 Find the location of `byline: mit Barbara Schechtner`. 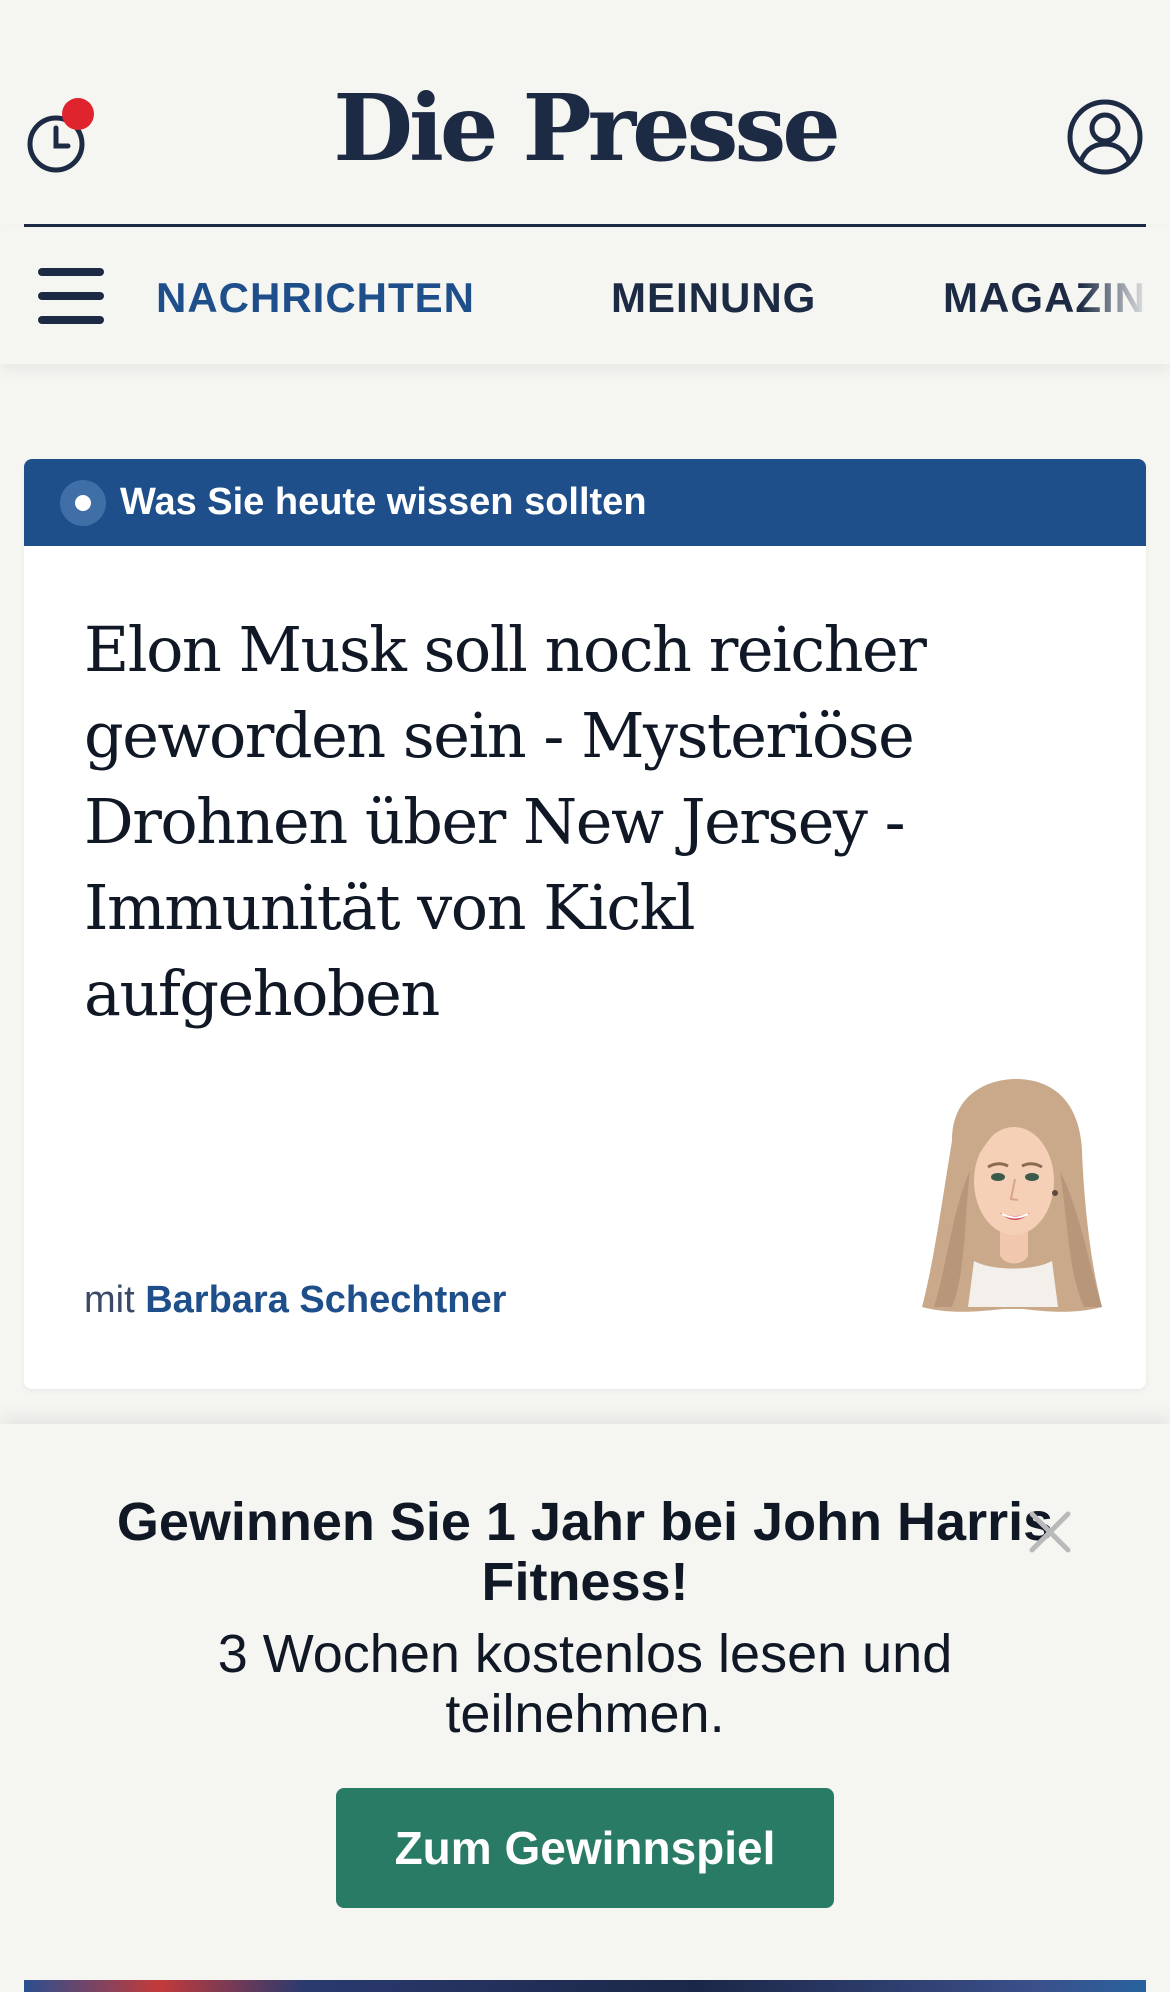

byline: mit Barbara Schechtner is located at coordinates (295, 1300).